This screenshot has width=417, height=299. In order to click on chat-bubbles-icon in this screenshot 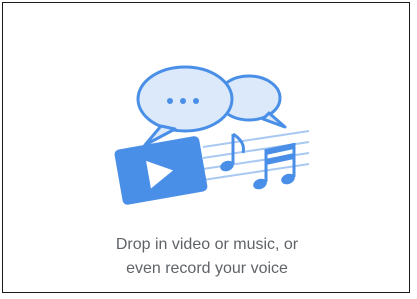, I will do `click(211, 106)`.